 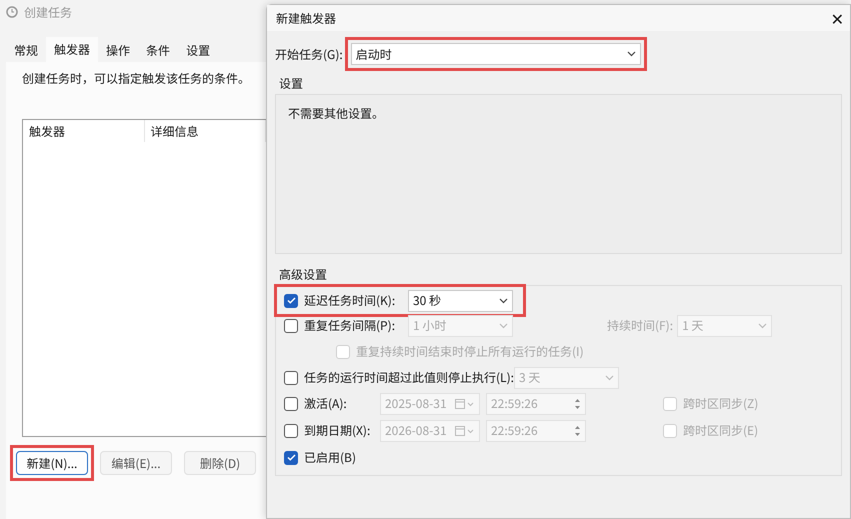 I want to click on sync-label: 跨时区同步(E), so click(x=720, y=430).